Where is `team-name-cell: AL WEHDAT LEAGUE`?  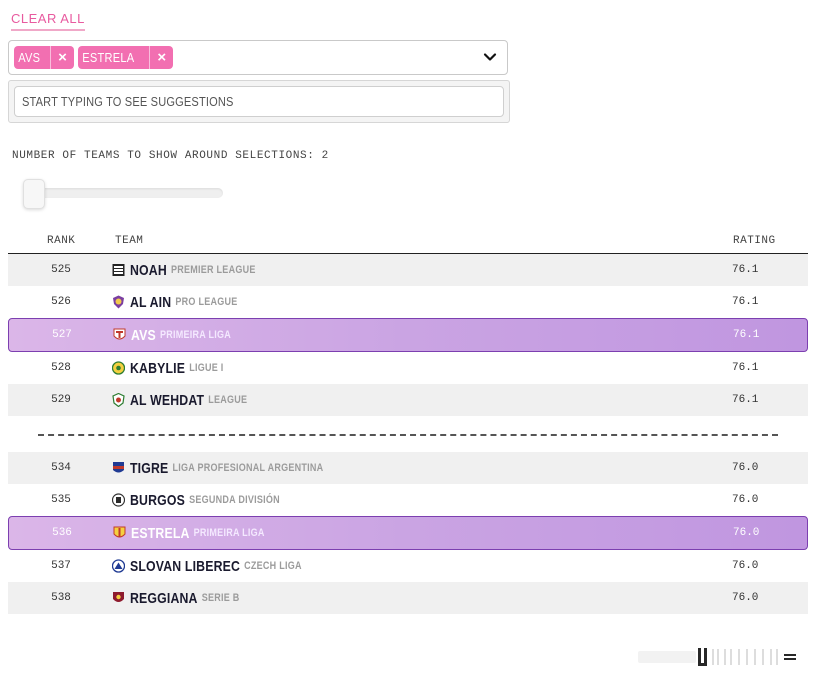 team-name-cell: AL WEHDAT LEAGUE is located at coordinates (188, 400).